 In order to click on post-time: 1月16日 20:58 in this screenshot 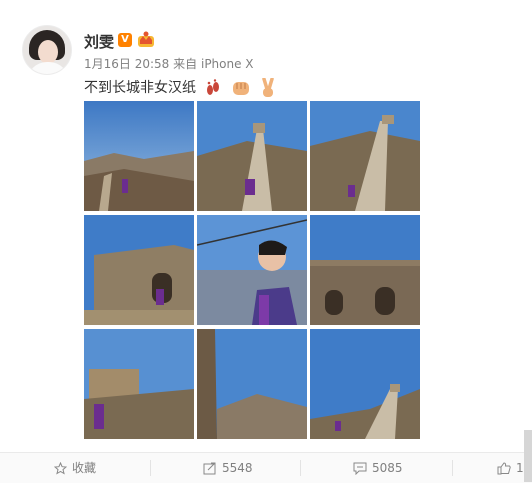, I will do `click(126, 64)`.